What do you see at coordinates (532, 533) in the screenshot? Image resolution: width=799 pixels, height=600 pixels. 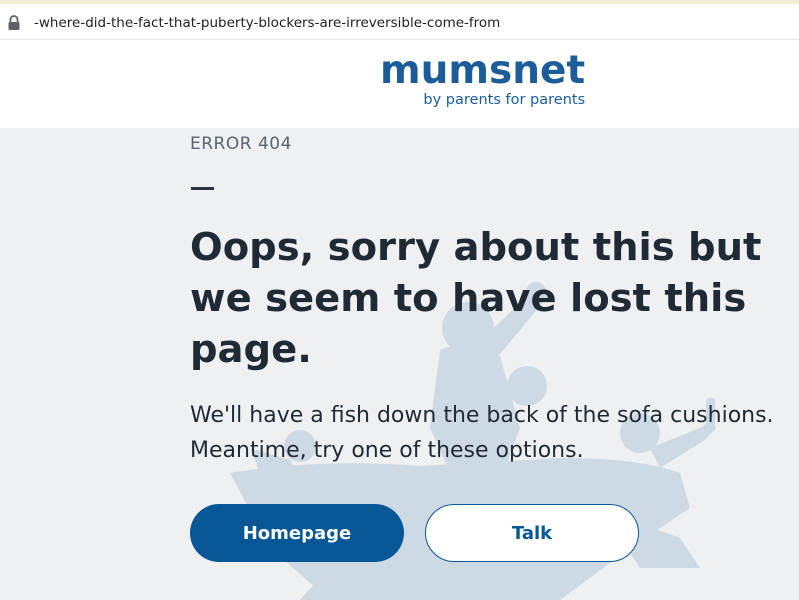 I see `talk-button: Talk` at bounding box center [532, 533].